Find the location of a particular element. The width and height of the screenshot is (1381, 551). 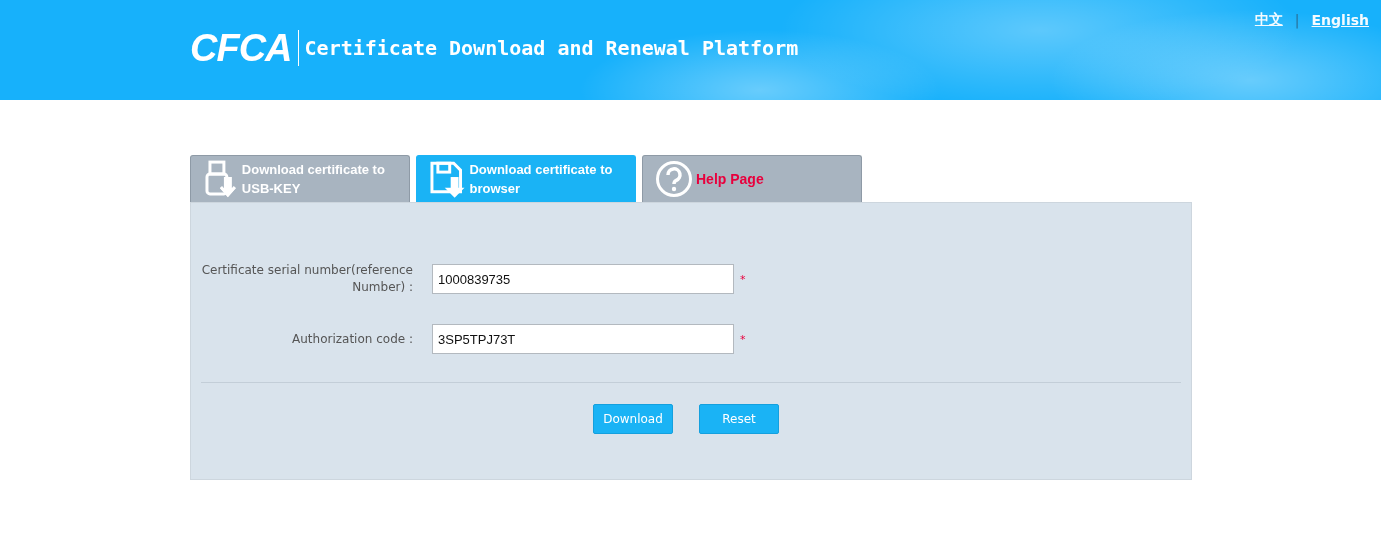

logo: CFCA is located at coordinates (244, 48).